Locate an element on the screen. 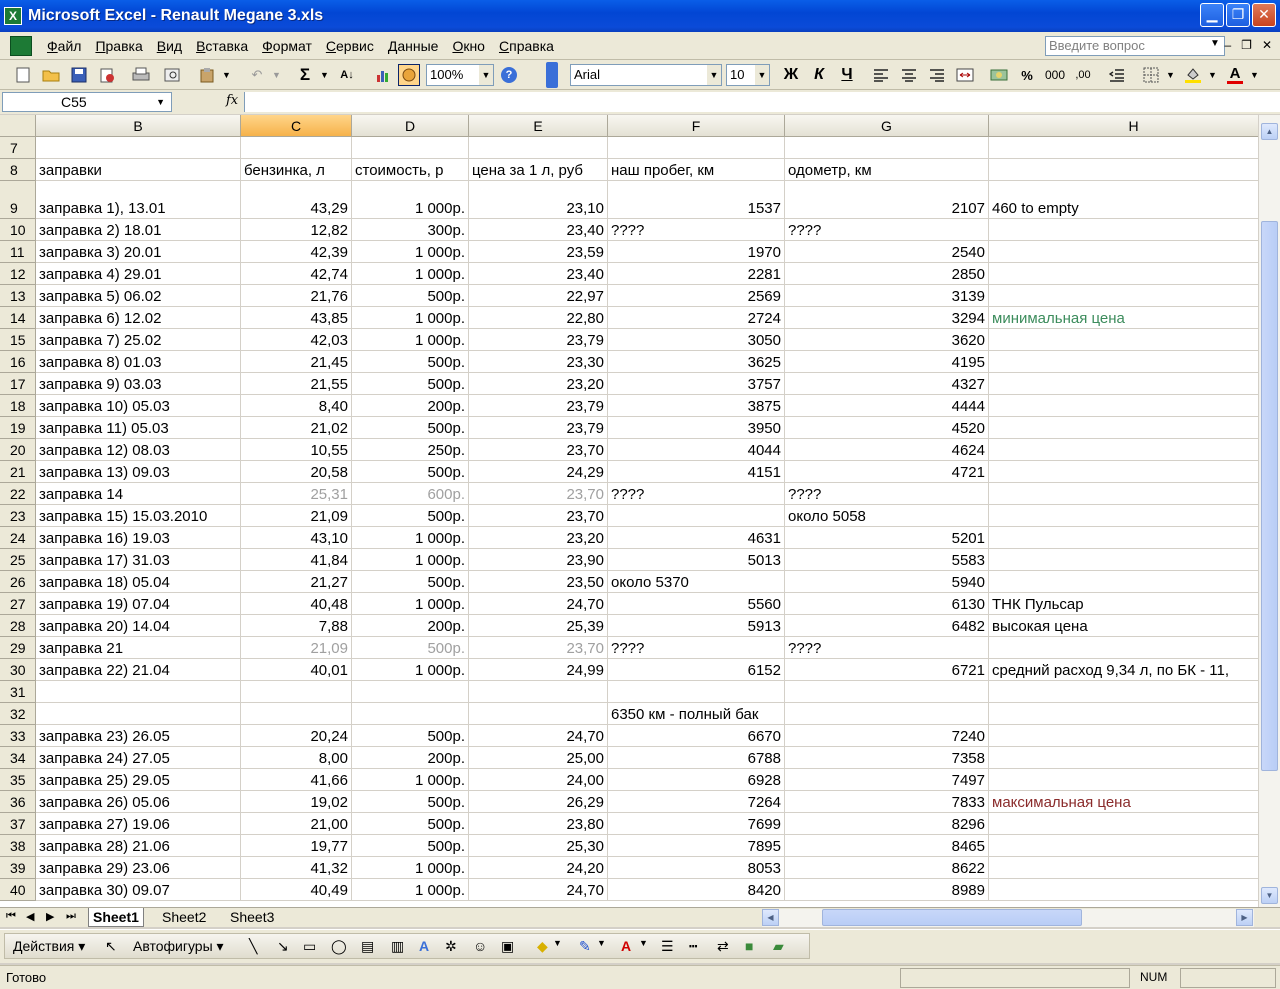 The width and height of the screenshot is (1280, 989). next-sheet-button: ▶ is located at coordinates (50, 916).